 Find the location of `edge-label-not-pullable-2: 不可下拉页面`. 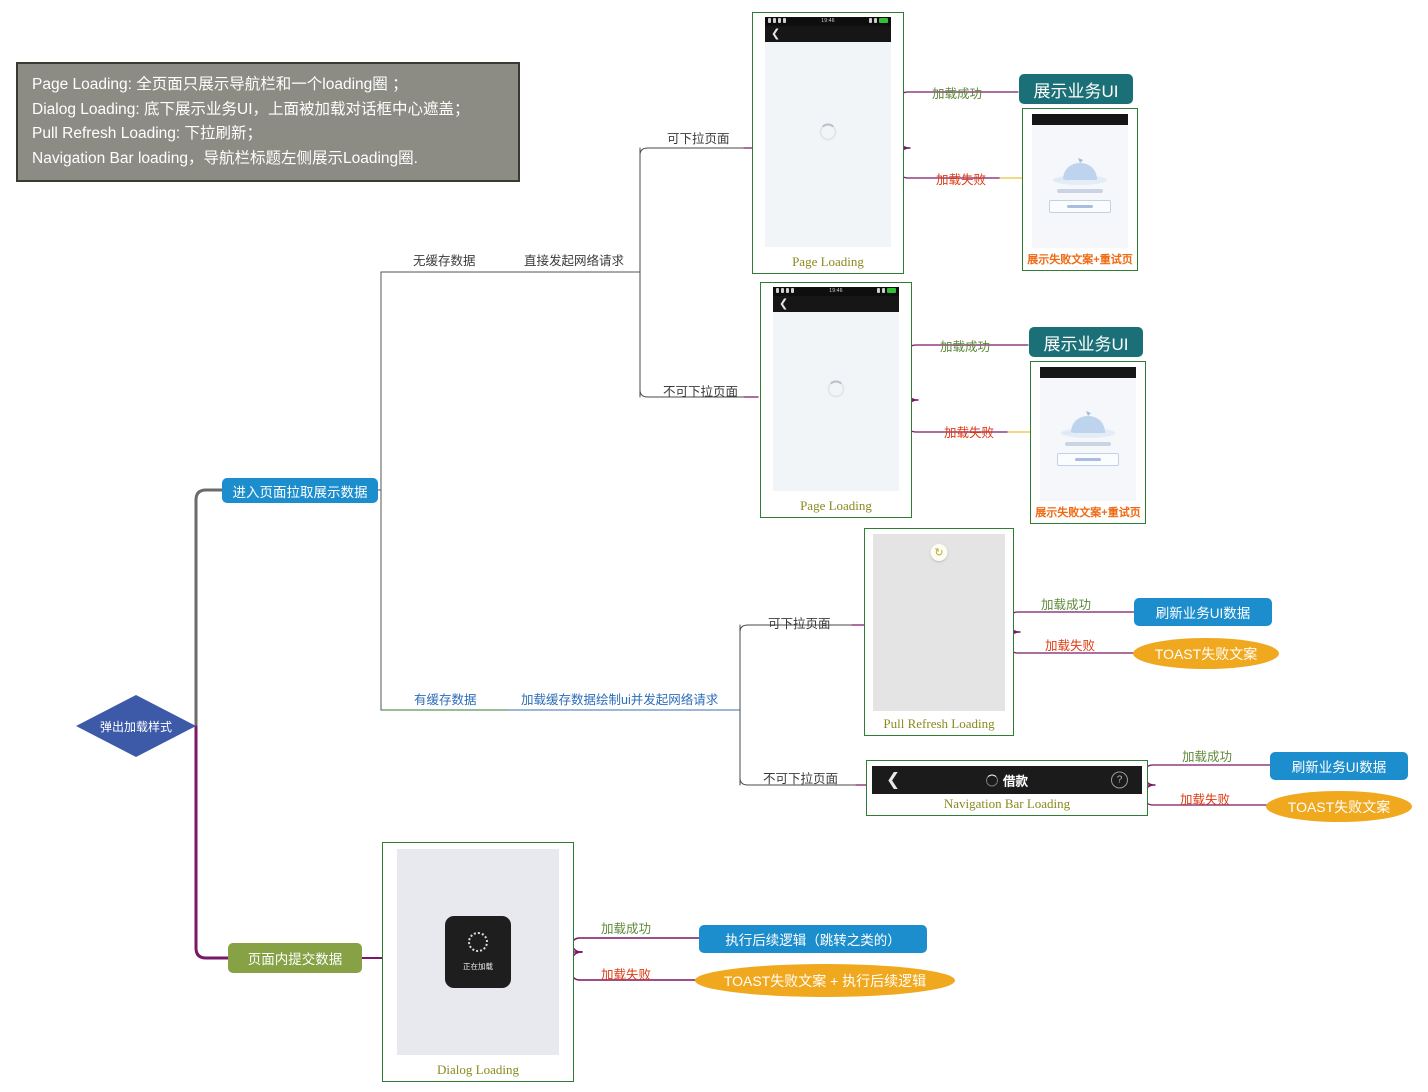

edge-label-not-pullable-2: 不可下拉页面 is located at coordinates (801, 779).